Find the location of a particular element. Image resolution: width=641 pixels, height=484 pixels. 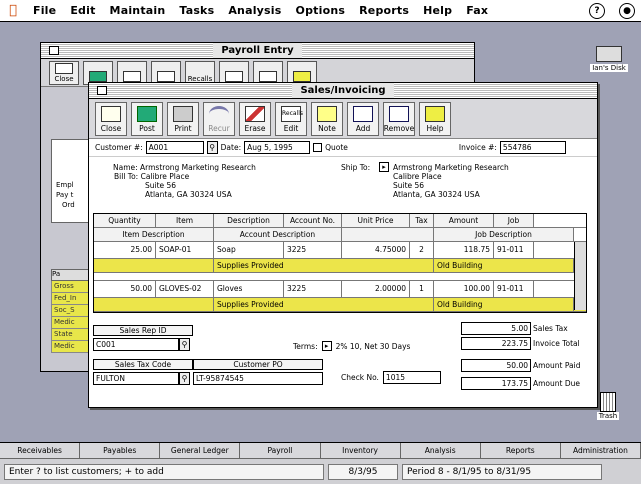

payroll-erase-button is located at coordinates (166, 72).